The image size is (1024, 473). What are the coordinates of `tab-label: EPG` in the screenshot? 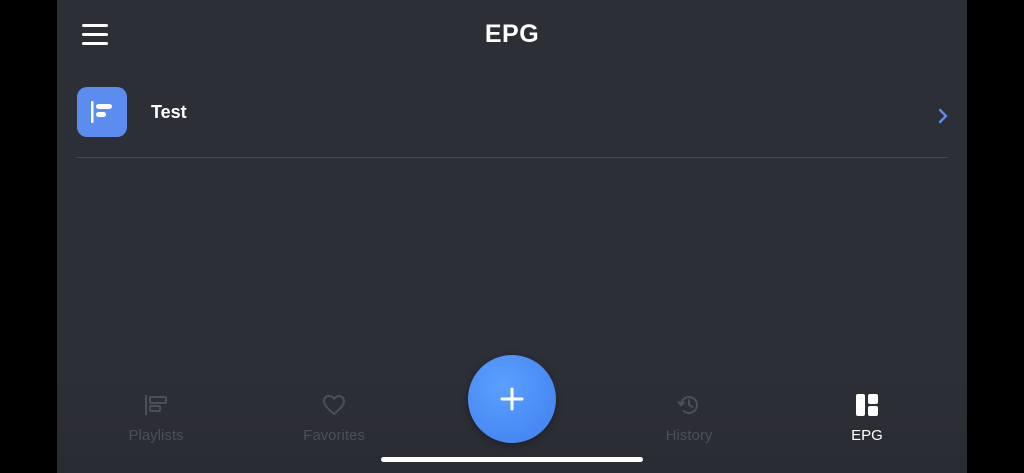 It's located at (867, 435).